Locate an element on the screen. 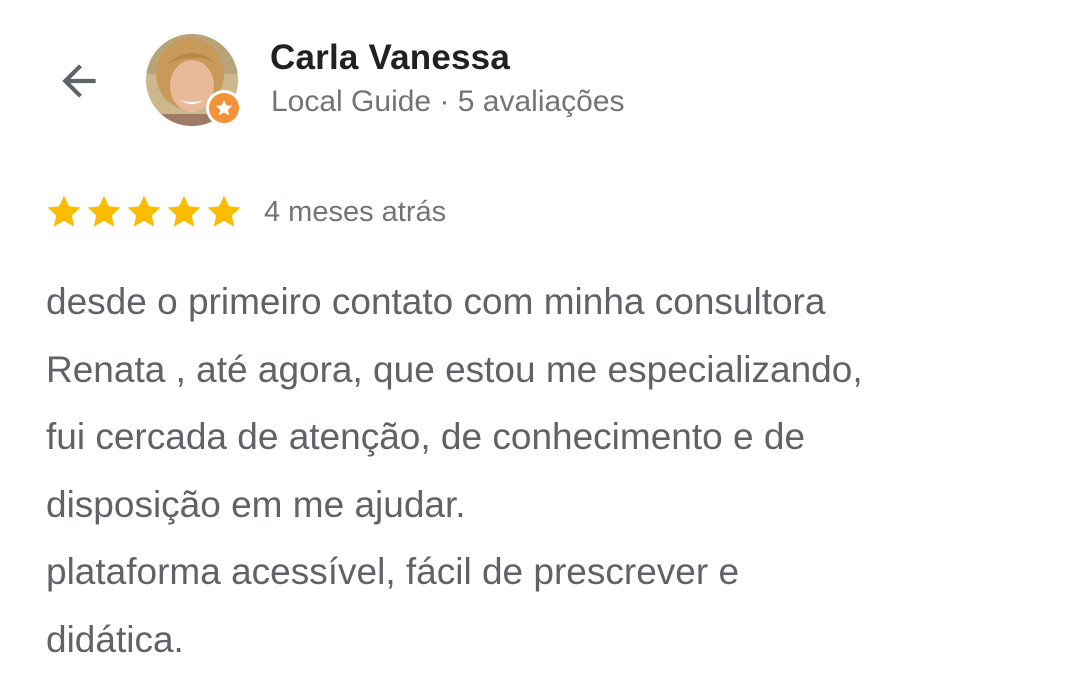  user-meta: Local Guide · 5 avaliações is located at coordinates (448, 101).